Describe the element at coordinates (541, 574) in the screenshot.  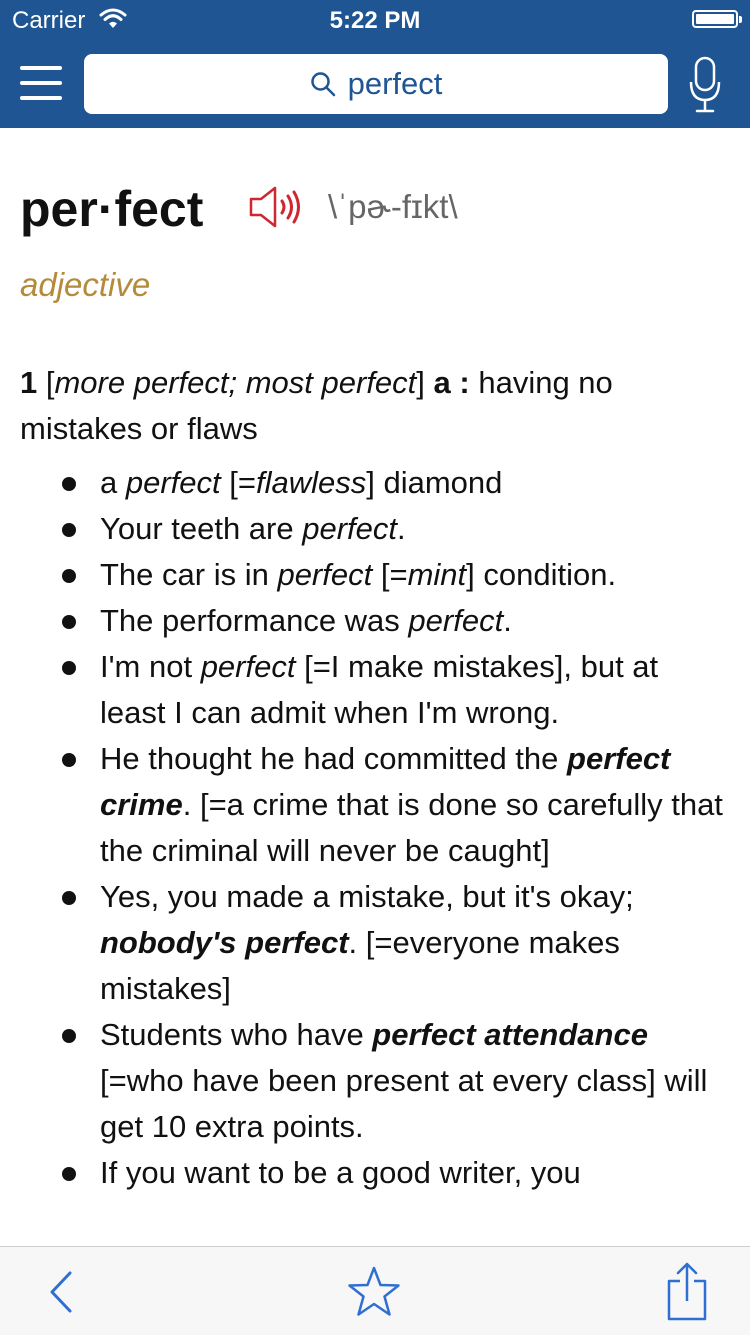
I see `example-segment: ] condition.` at that location.